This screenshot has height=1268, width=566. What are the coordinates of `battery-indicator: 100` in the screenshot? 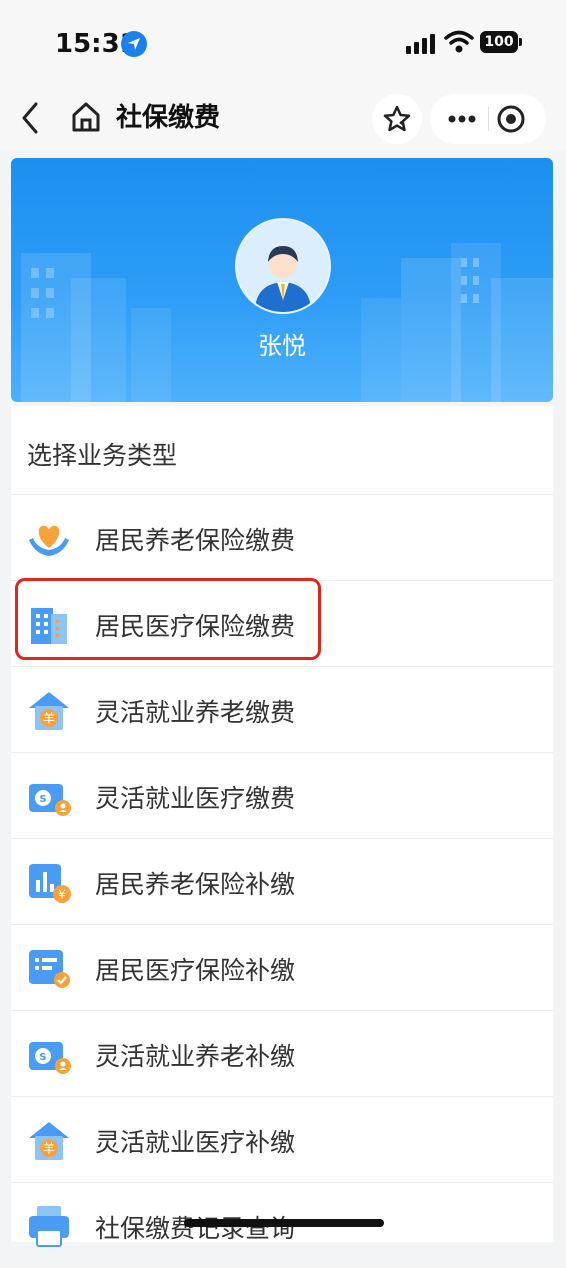 It's located at (499, 42).